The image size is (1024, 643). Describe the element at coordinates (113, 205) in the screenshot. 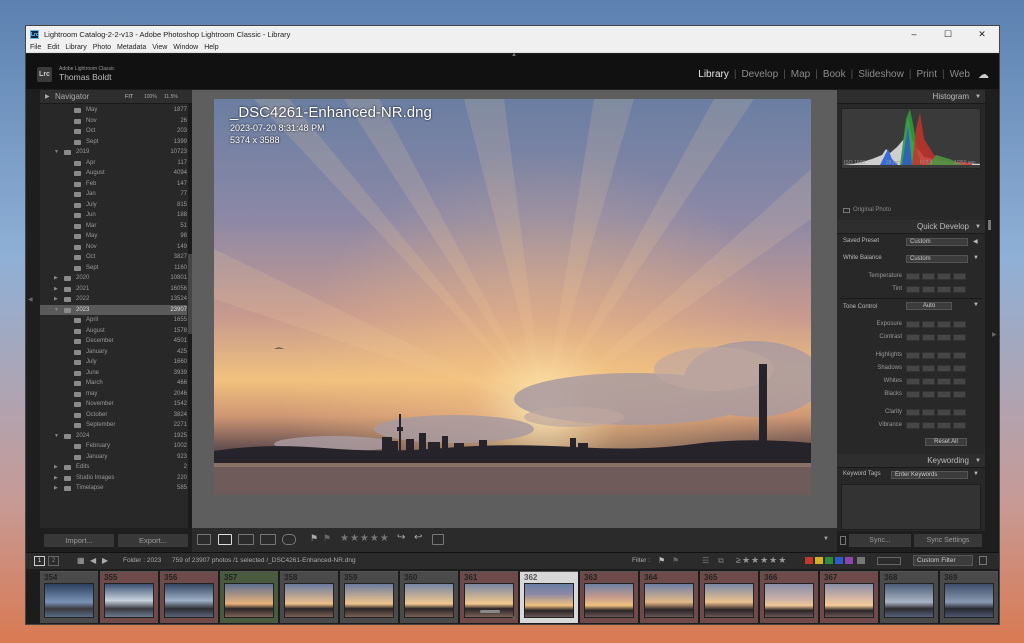

I see `folder-row: July 815` at that location.